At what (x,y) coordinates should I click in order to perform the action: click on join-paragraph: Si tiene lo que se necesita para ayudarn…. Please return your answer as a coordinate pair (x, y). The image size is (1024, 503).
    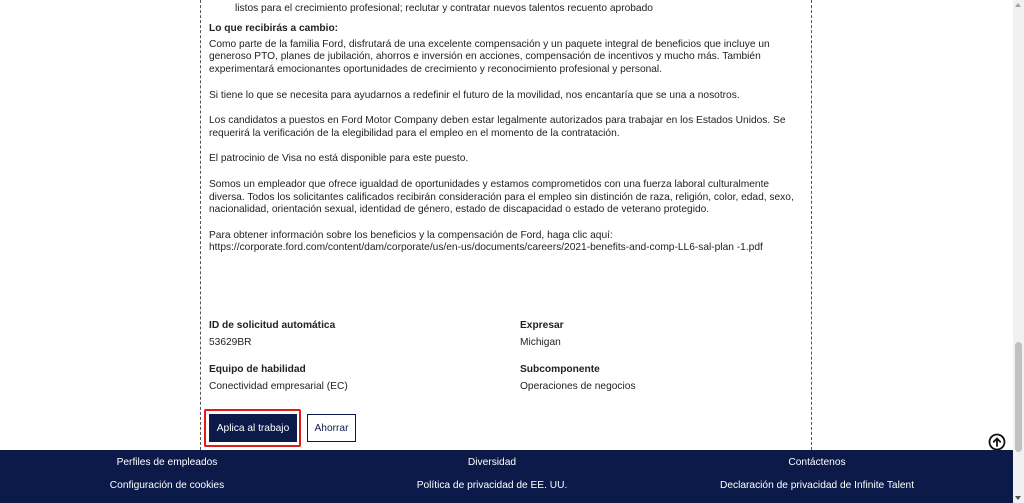
    Looking at the image, I should click on (474, 95).